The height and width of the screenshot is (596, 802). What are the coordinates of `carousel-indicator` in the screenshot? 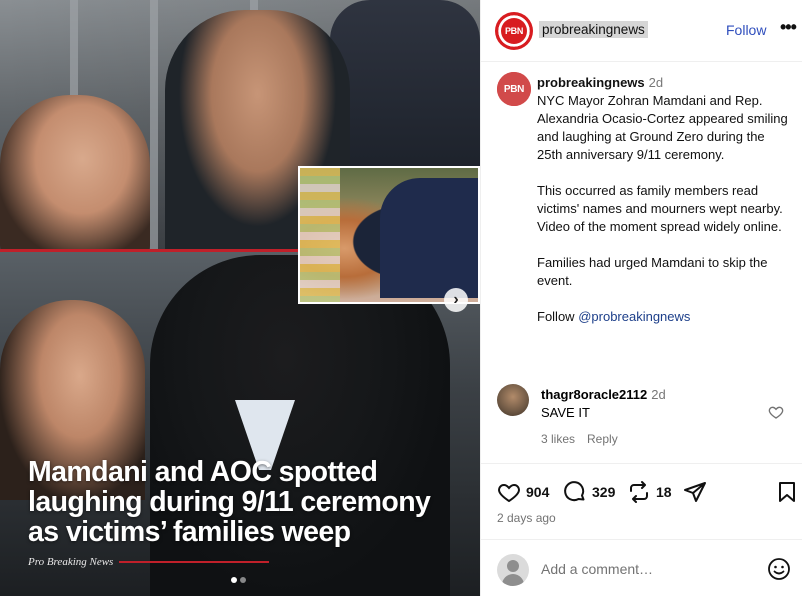 It's located at (238, 580).